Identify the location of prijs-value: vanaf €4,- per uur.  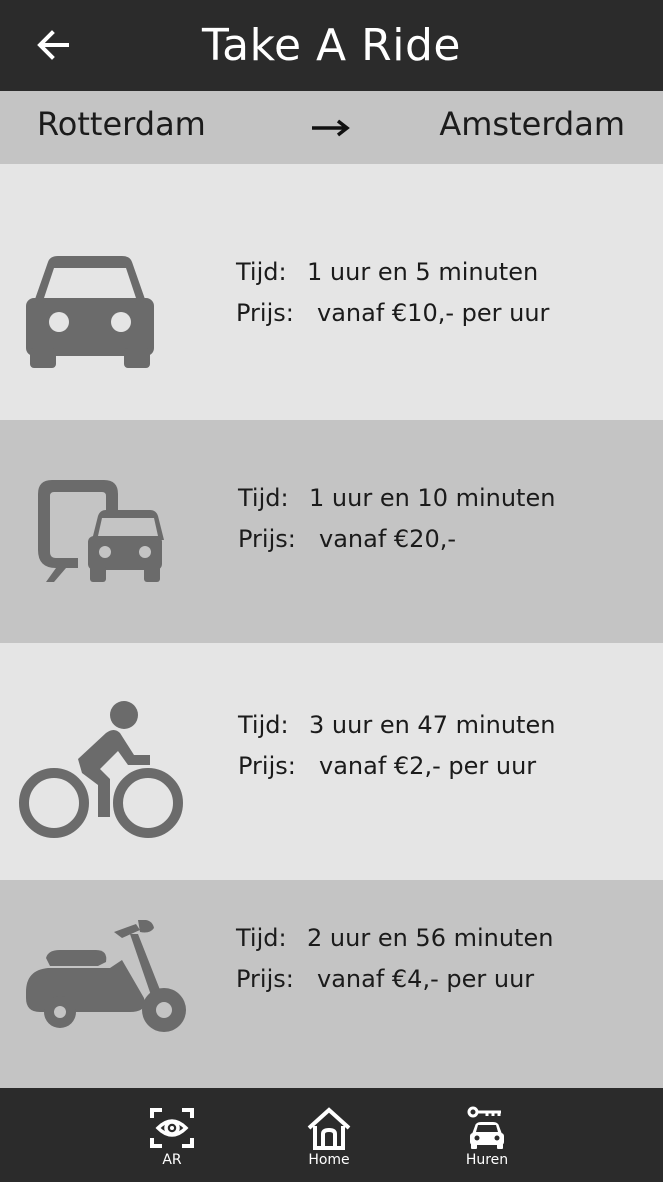
(426, 979).